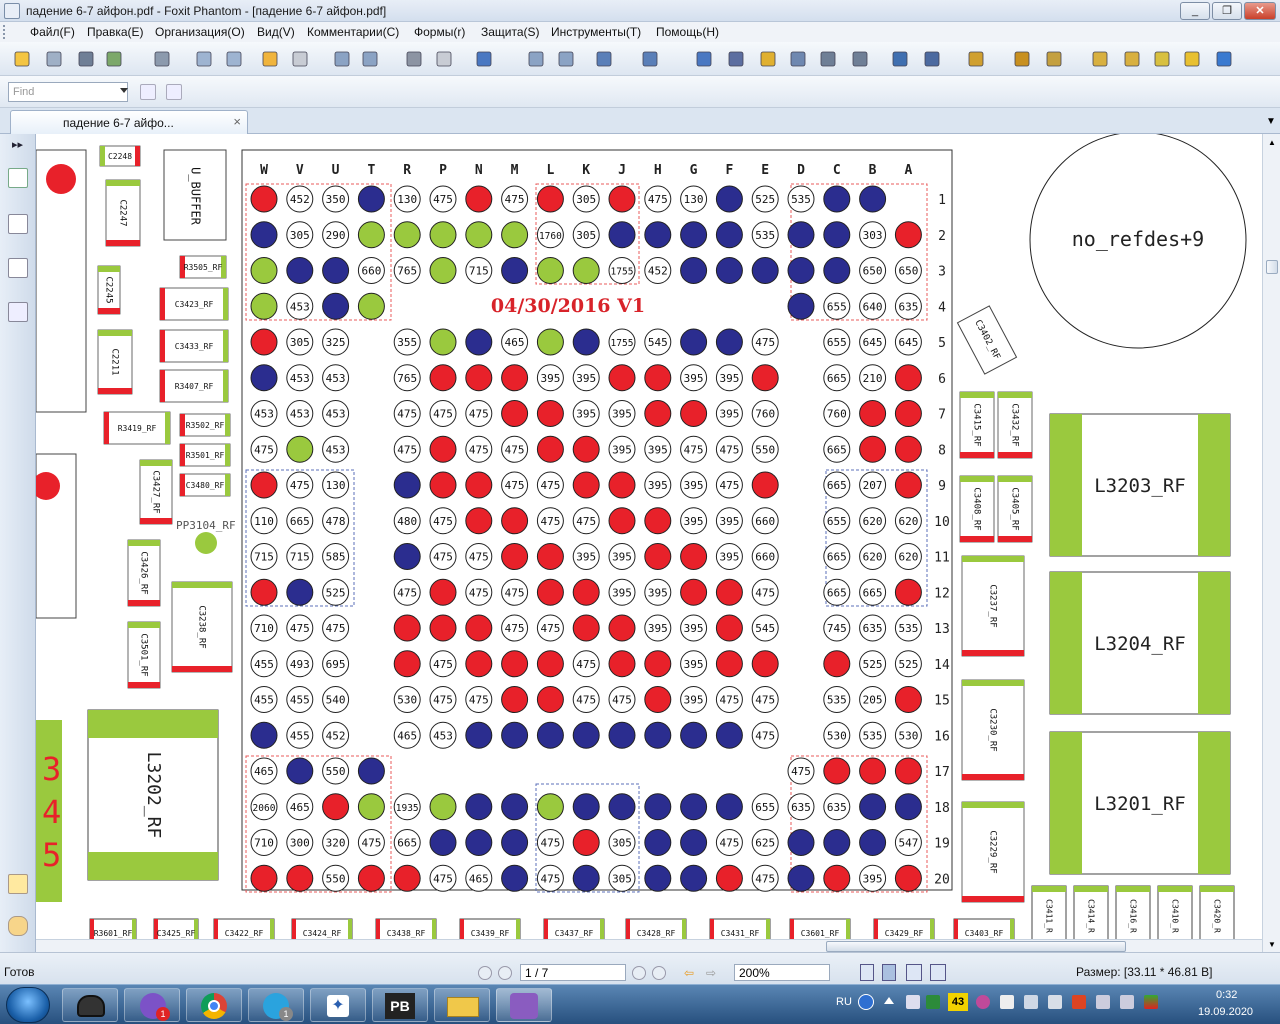 Image resolution: width=1280 pixels, height=1024 pixels. What do you see at coordinates (485, 973) in the screenshot?
I see `first-page-icon` at bounding box center [485, 973].